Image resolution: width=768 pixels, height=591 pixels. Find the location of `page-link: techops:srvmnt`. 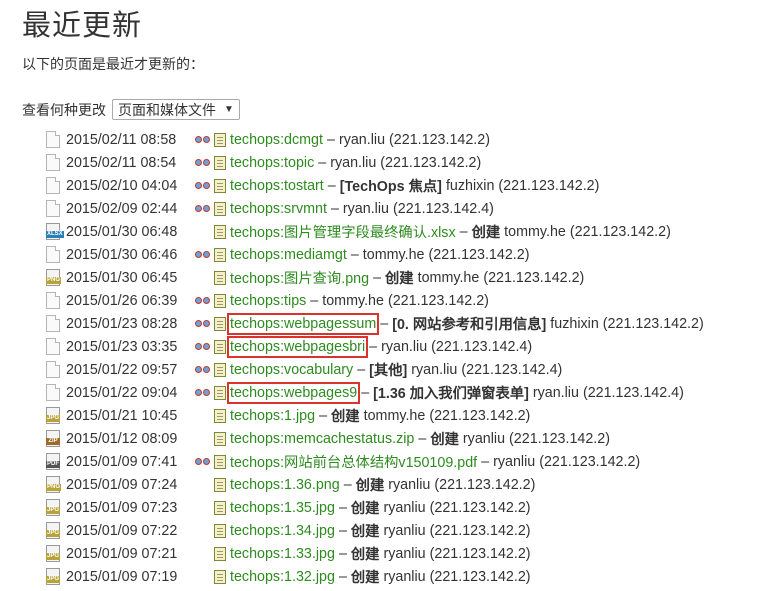

page-link: techops:srvmnt is located at coordinates (278, 209).